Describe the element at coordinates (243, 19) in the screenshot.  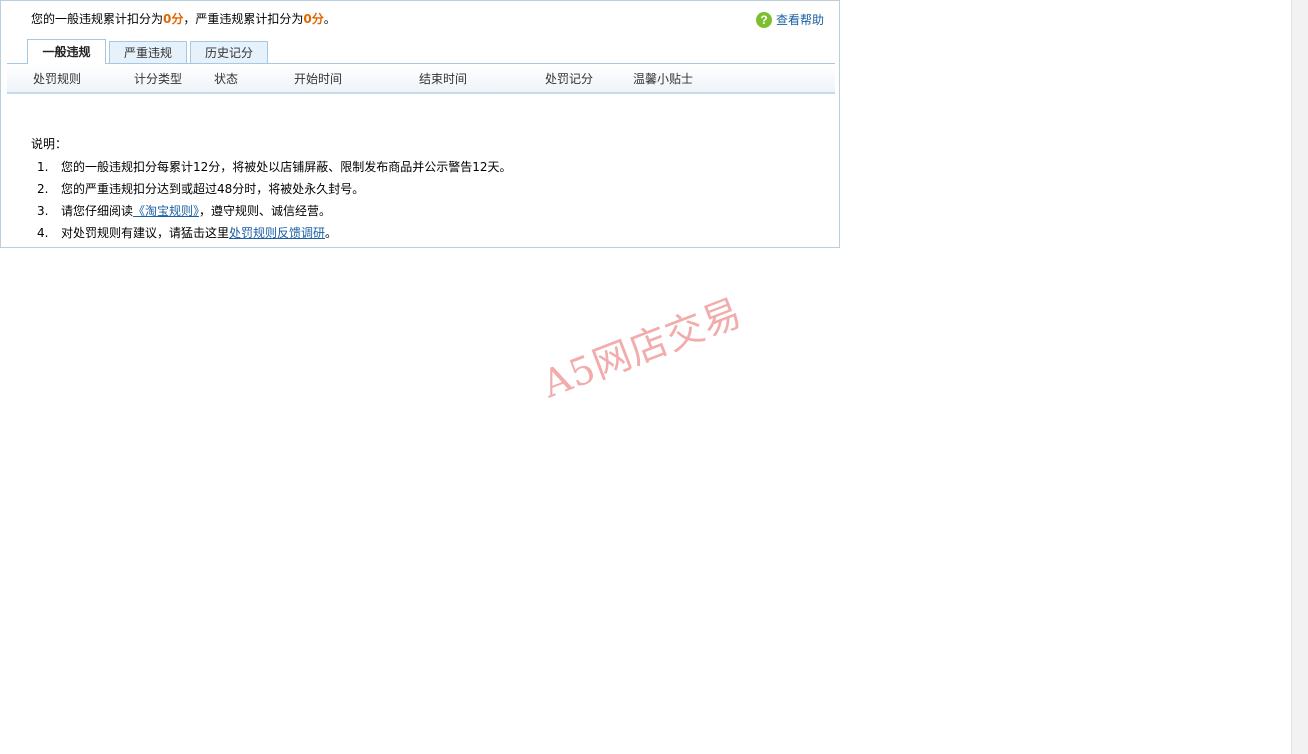
I see `summary-middle: ，严重违规累计扣分为` at that location.